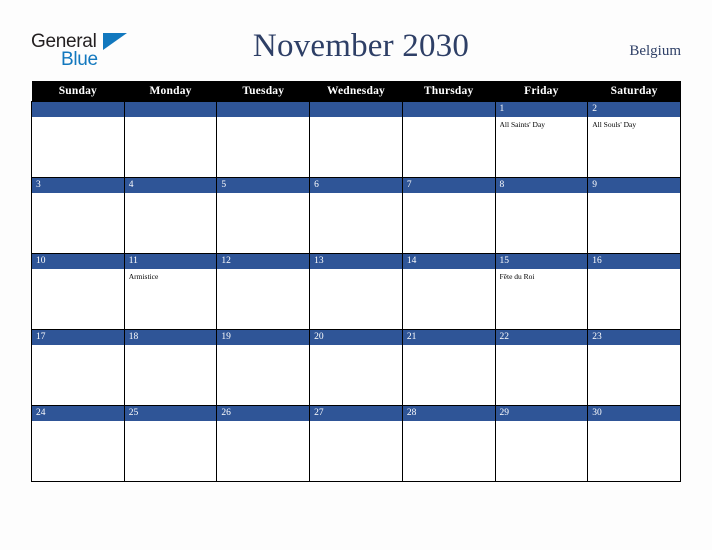  What do you see at coordinates (356, 91) in the screenshot?
I see `weekday-header-wednesday: Wednesday` at bounding box center [356, 91].